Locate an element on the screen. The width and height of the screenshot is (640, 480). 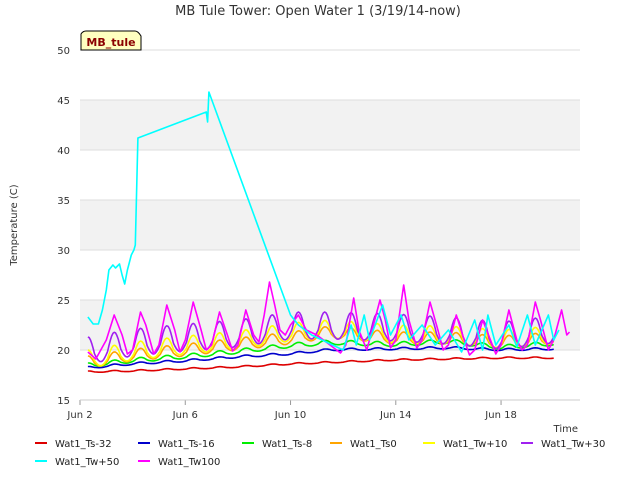
x-tick-label: Jun 14 is located at coordinates (395, 415).